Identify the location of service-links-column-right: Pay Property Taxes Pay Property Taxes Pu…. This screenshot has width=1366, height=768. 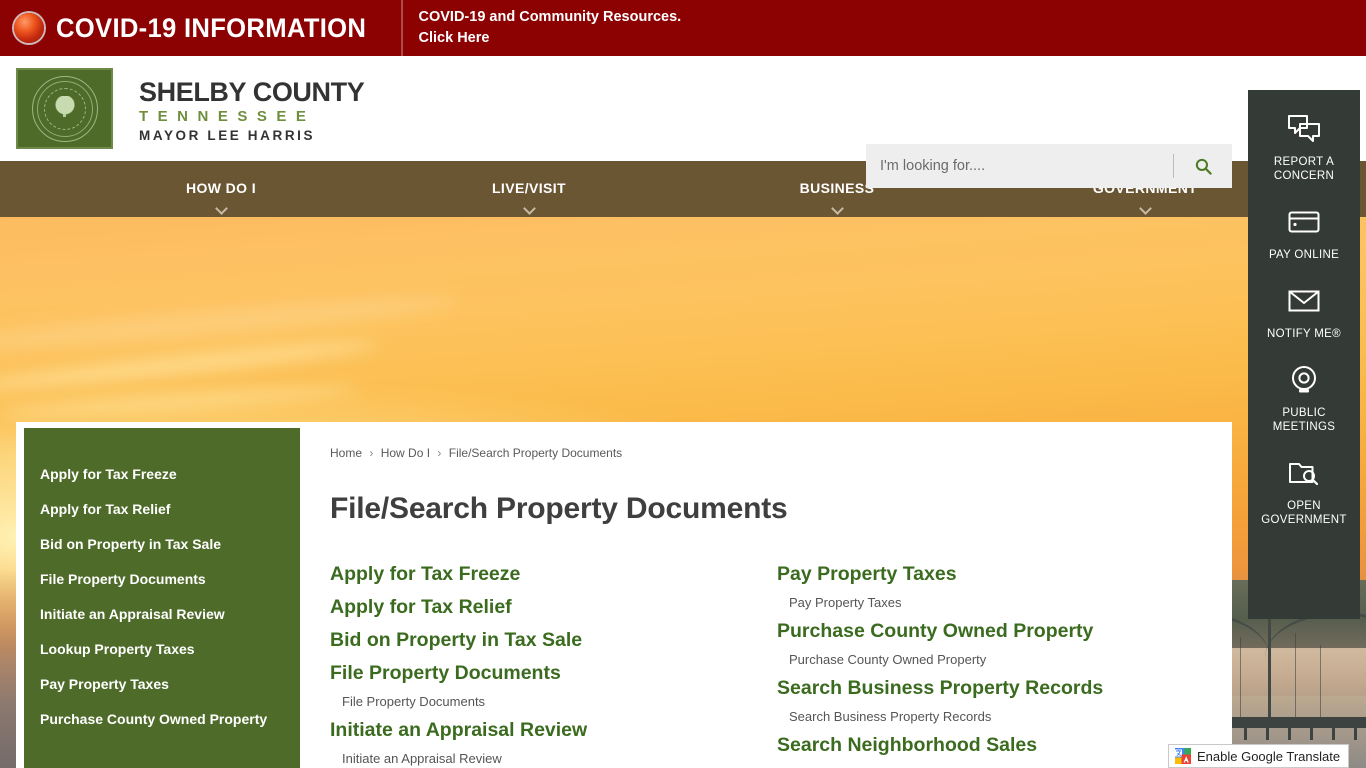
(999, 663).